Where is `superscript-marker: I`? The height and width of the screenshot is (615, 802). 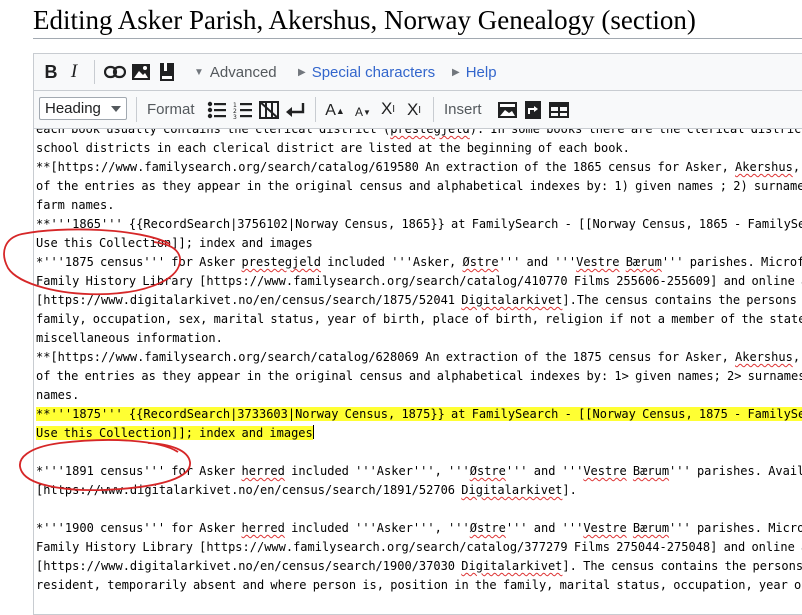
superscript-marker: I is located at coordinates (394, 109).